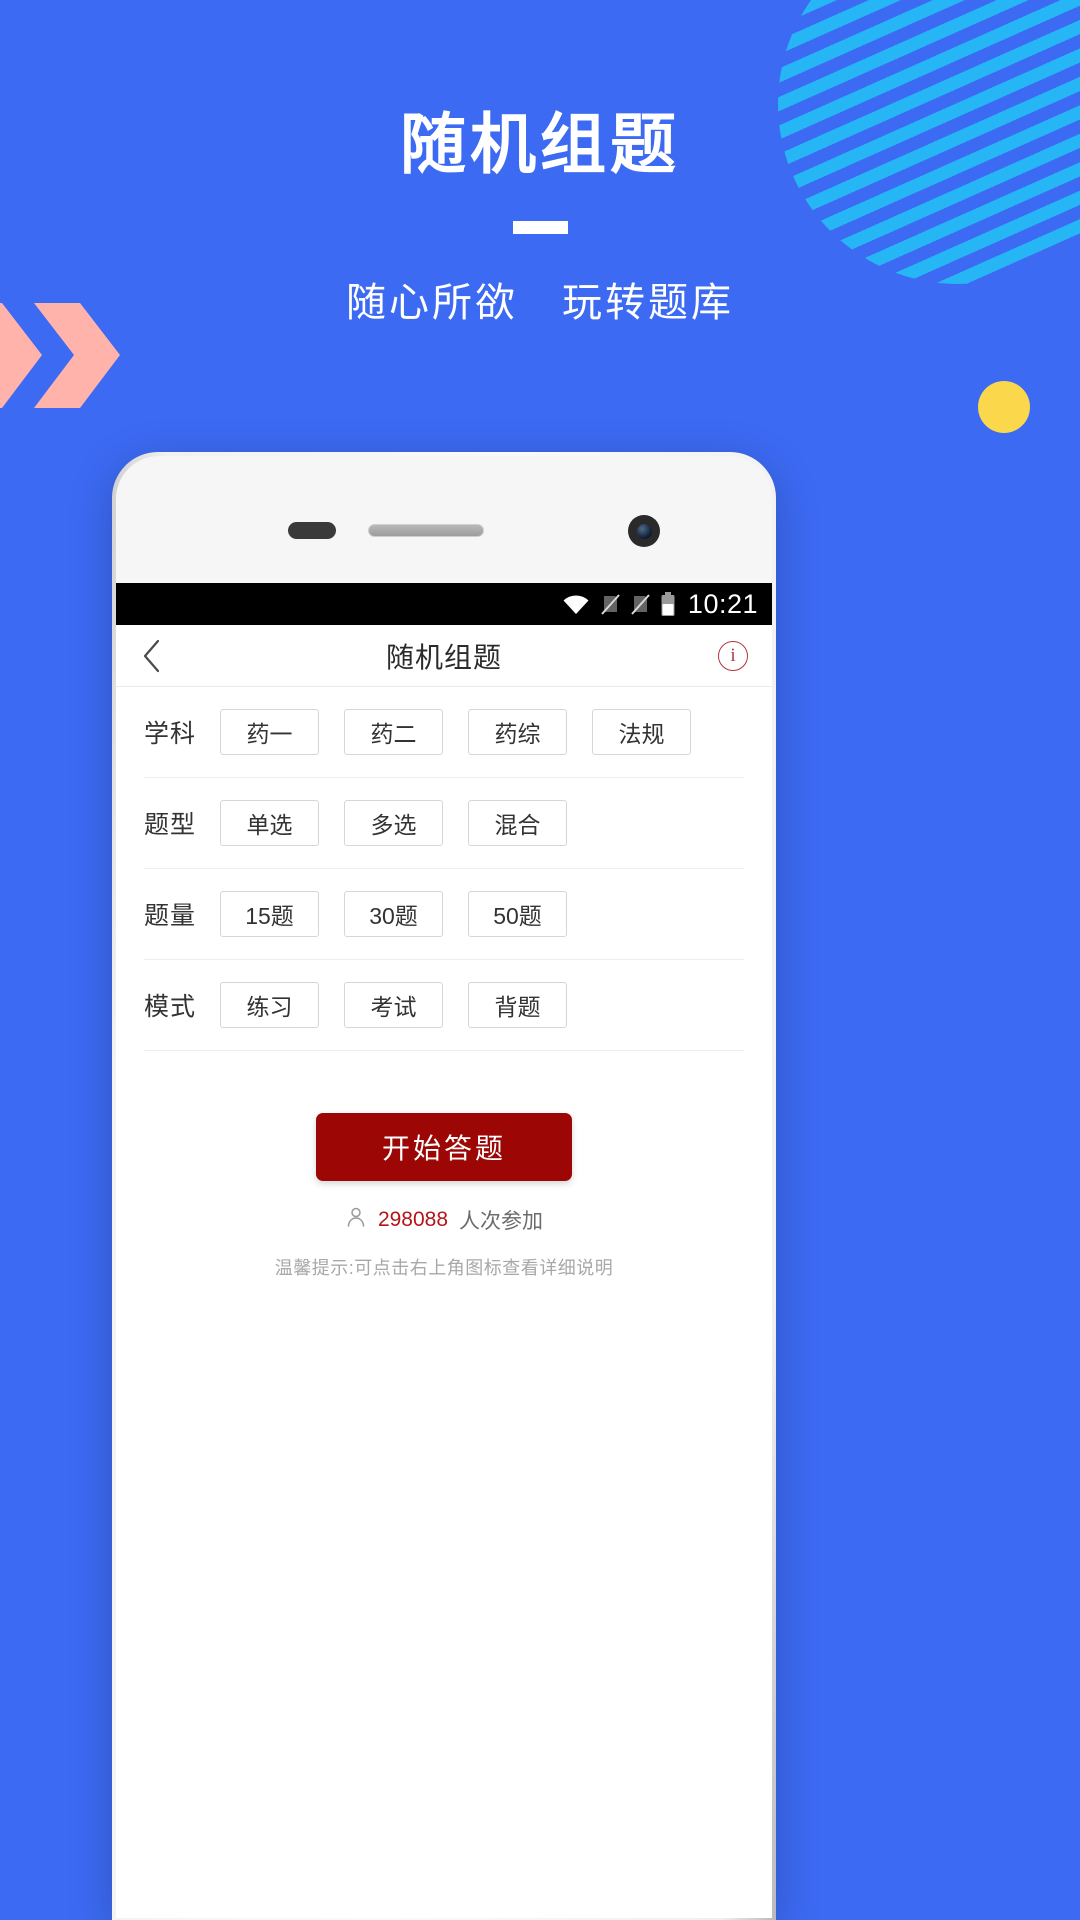  I want to click on participants-count: 298088 人次参加, so click(444, 1220).